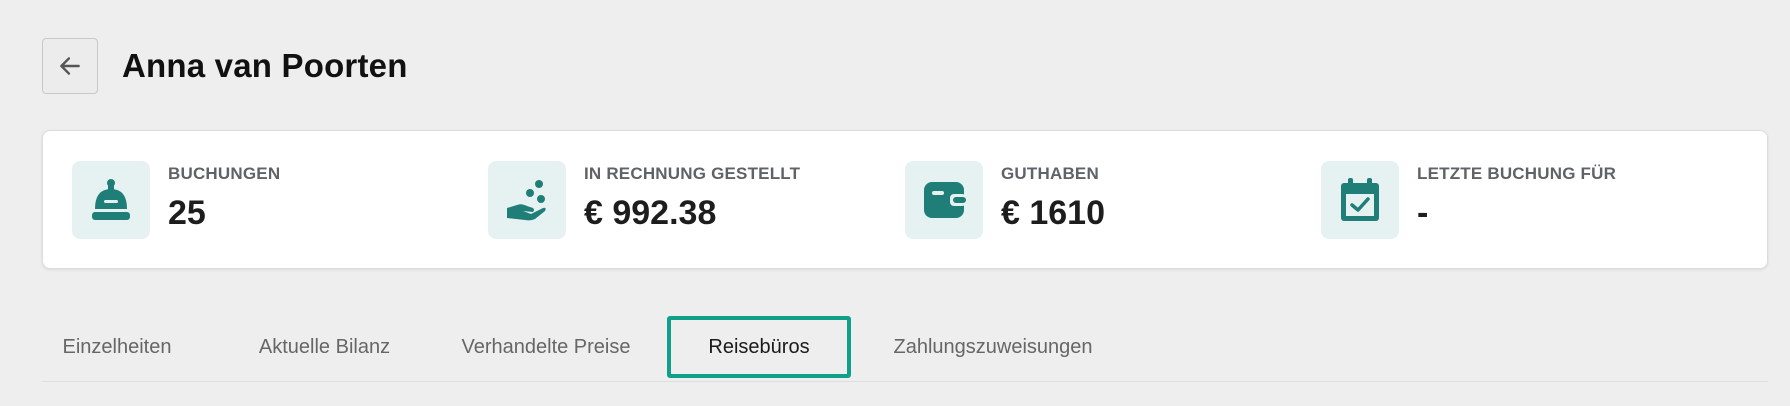 The image size is (1790, 406). Describe the element at coordinates (1423, 213) in the screenshot. I see `stat-value: -` at that location.